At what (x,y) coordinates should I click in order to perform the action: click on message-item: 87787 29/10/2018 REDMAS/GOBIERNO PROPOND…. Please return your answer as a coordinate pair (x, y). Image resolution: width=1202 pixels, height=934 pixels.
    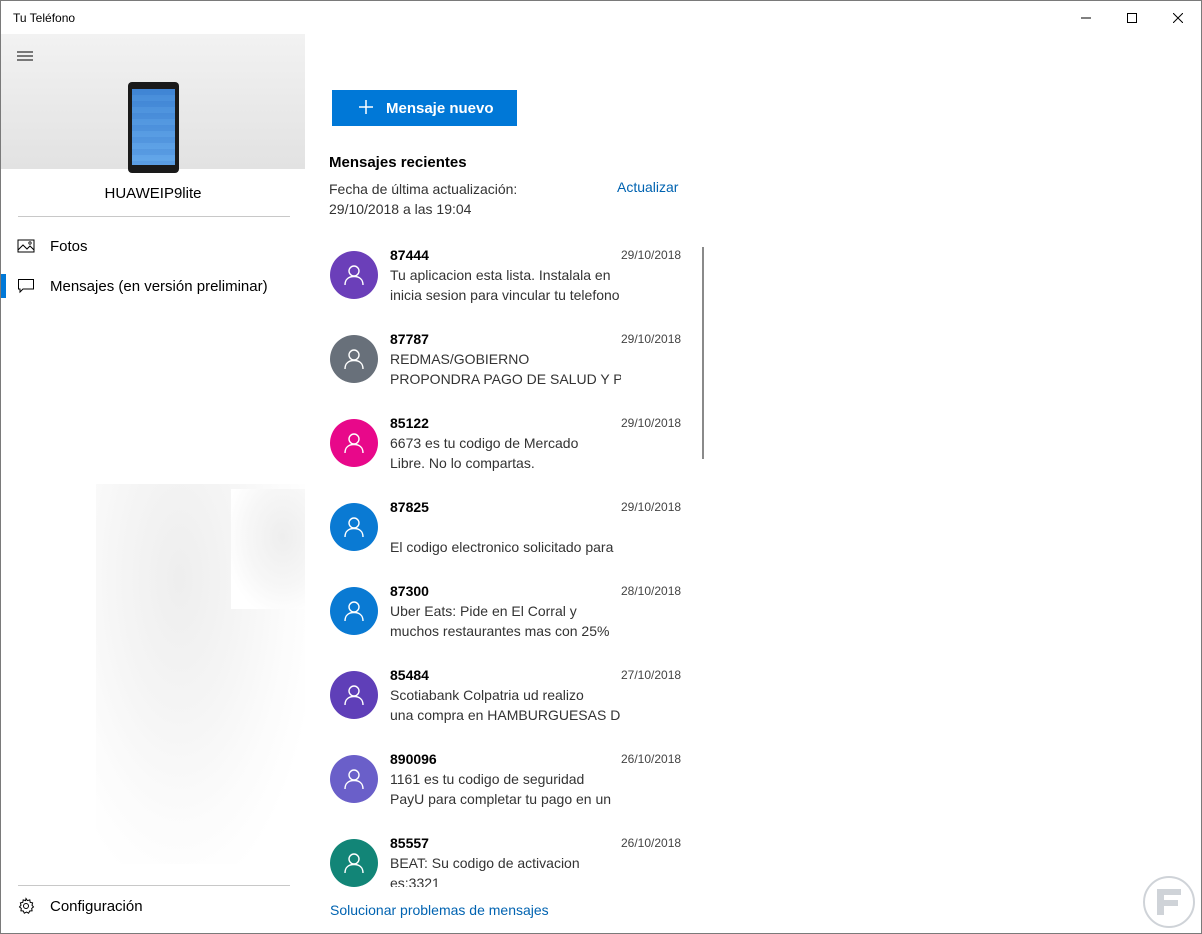
    Looking at the image, I should click on (506, 367).